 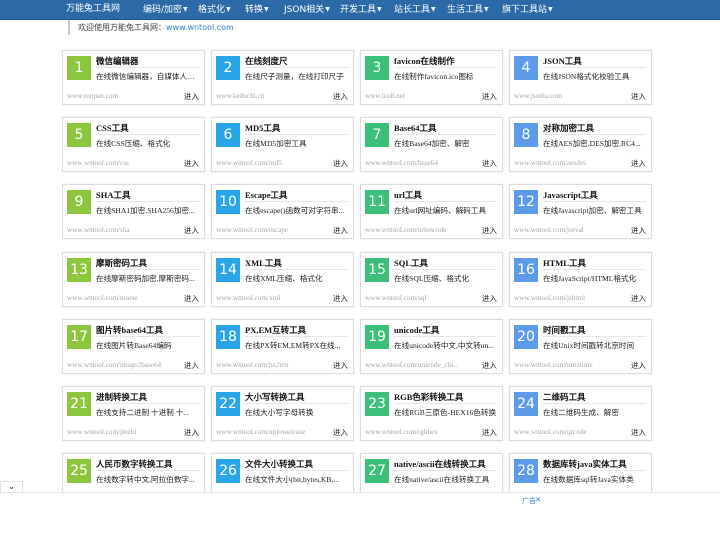 What do you see at coordinates (468, 9) in the screenshot?
I see `nav-item-8: 生活工具▼` at bounding box center [468, 9].